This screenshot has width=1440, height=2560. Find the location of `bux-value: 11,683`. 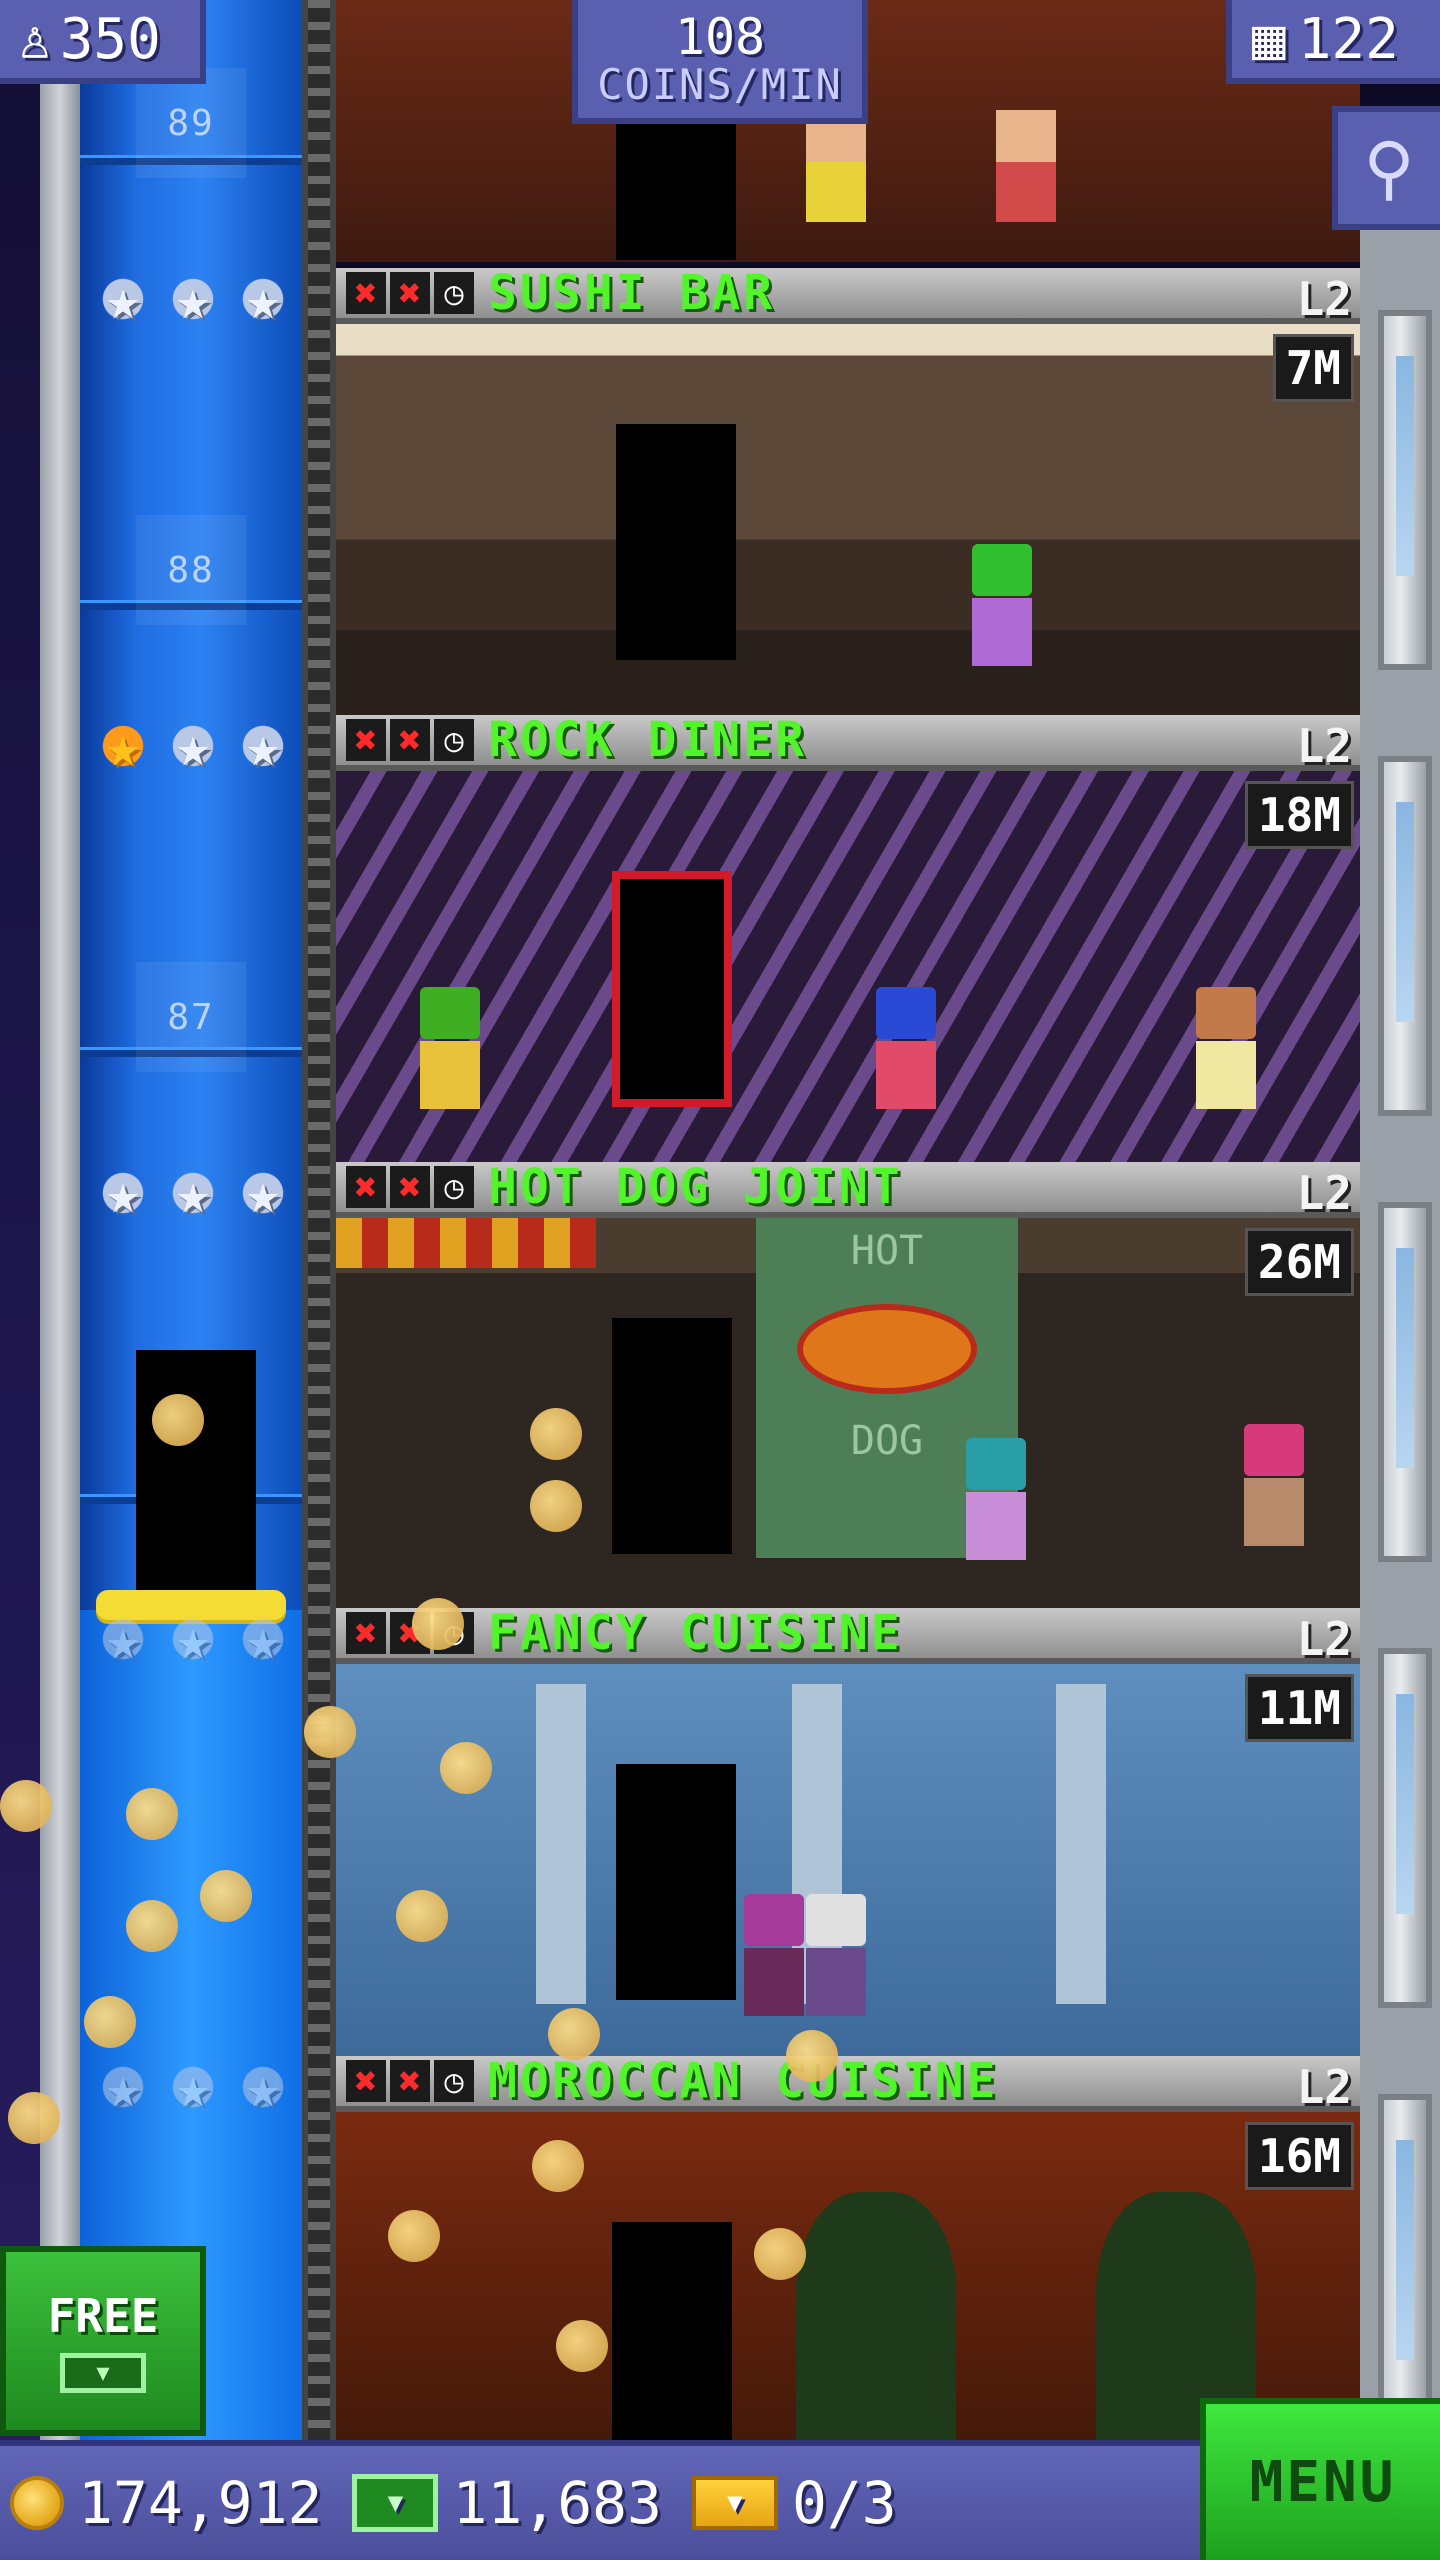

bux-value: 11,683 is located at coordinates (557, 2503).